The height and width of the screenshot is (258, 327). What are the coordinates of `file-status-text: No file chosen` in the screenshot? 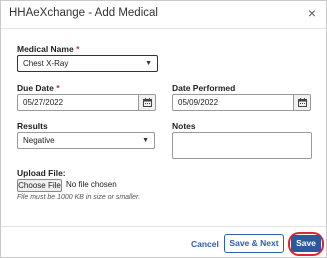 It's located at (91, 184).